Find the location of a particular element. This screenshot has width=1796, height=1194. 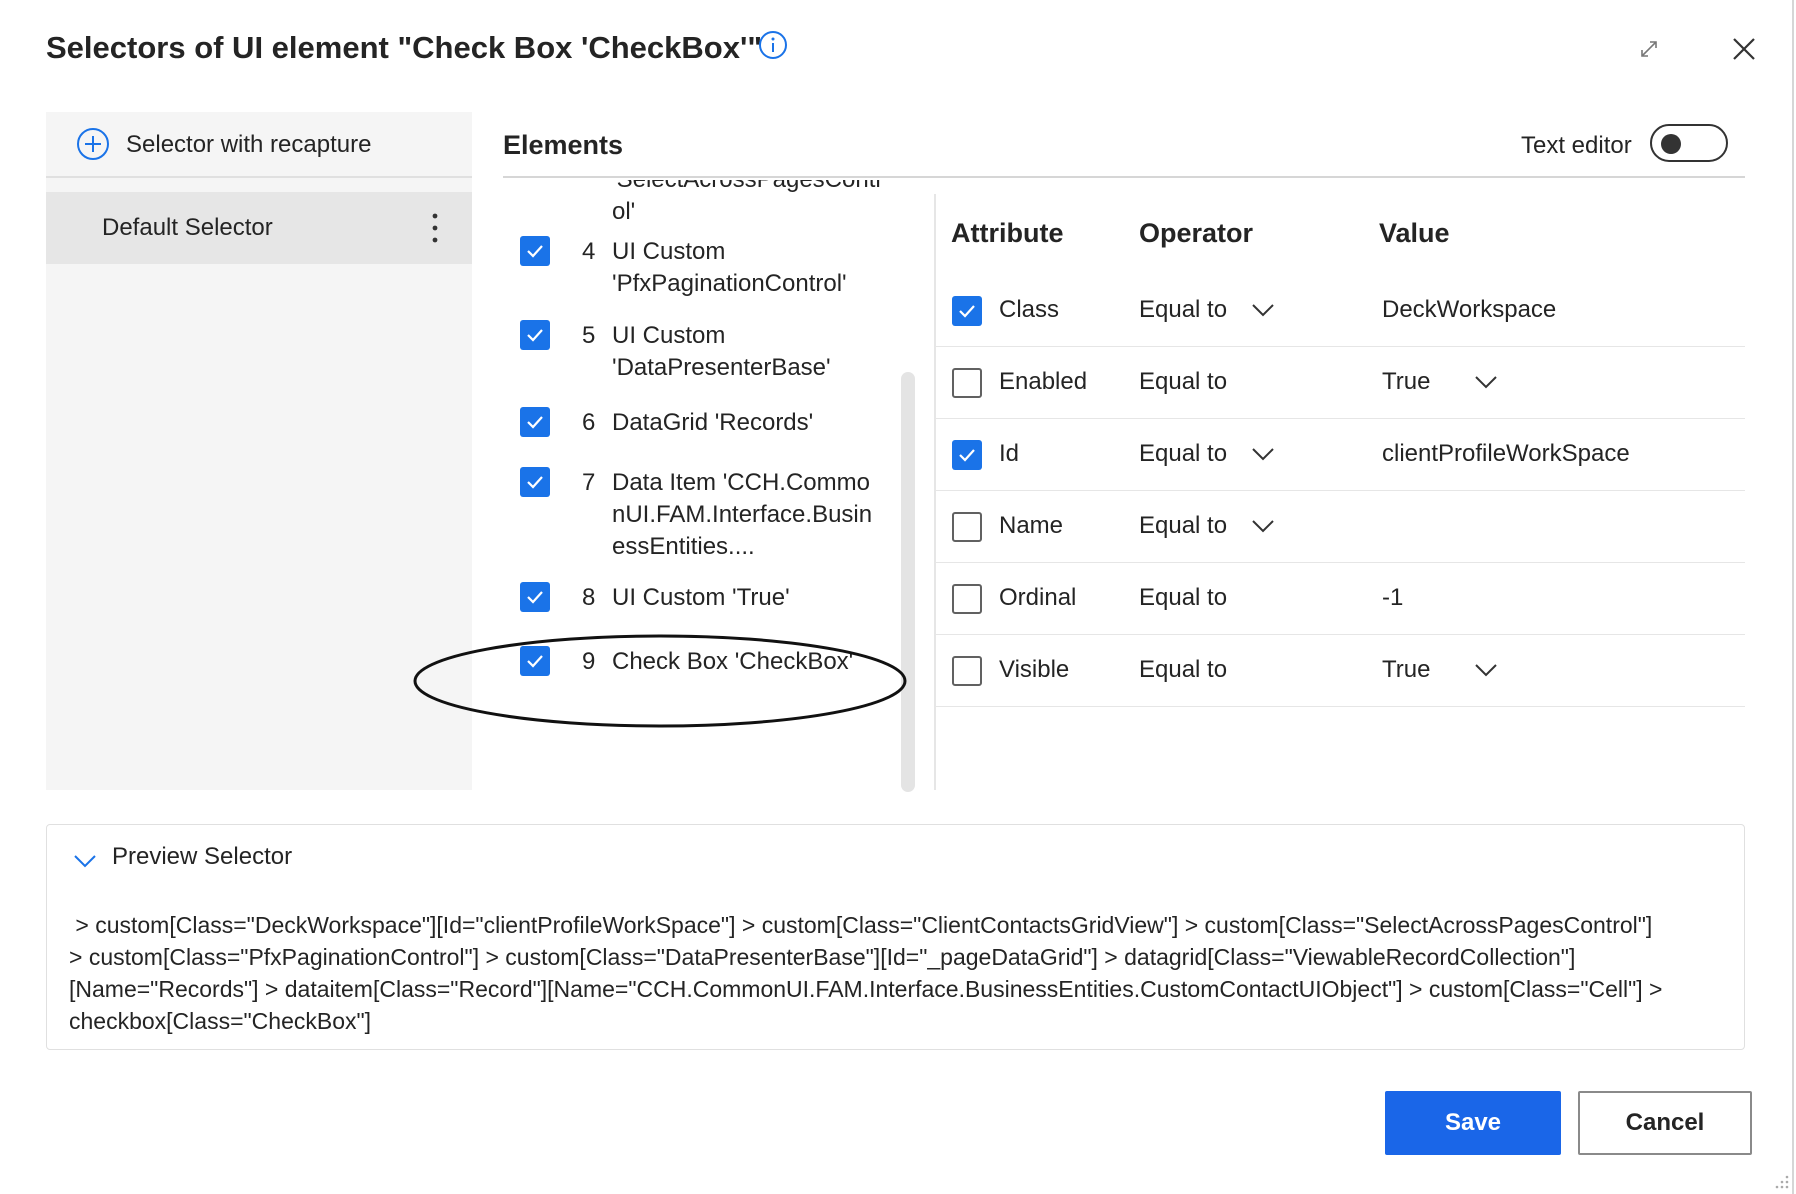

attribute-column-header: Attribute is located at coordinates (1007, 233).